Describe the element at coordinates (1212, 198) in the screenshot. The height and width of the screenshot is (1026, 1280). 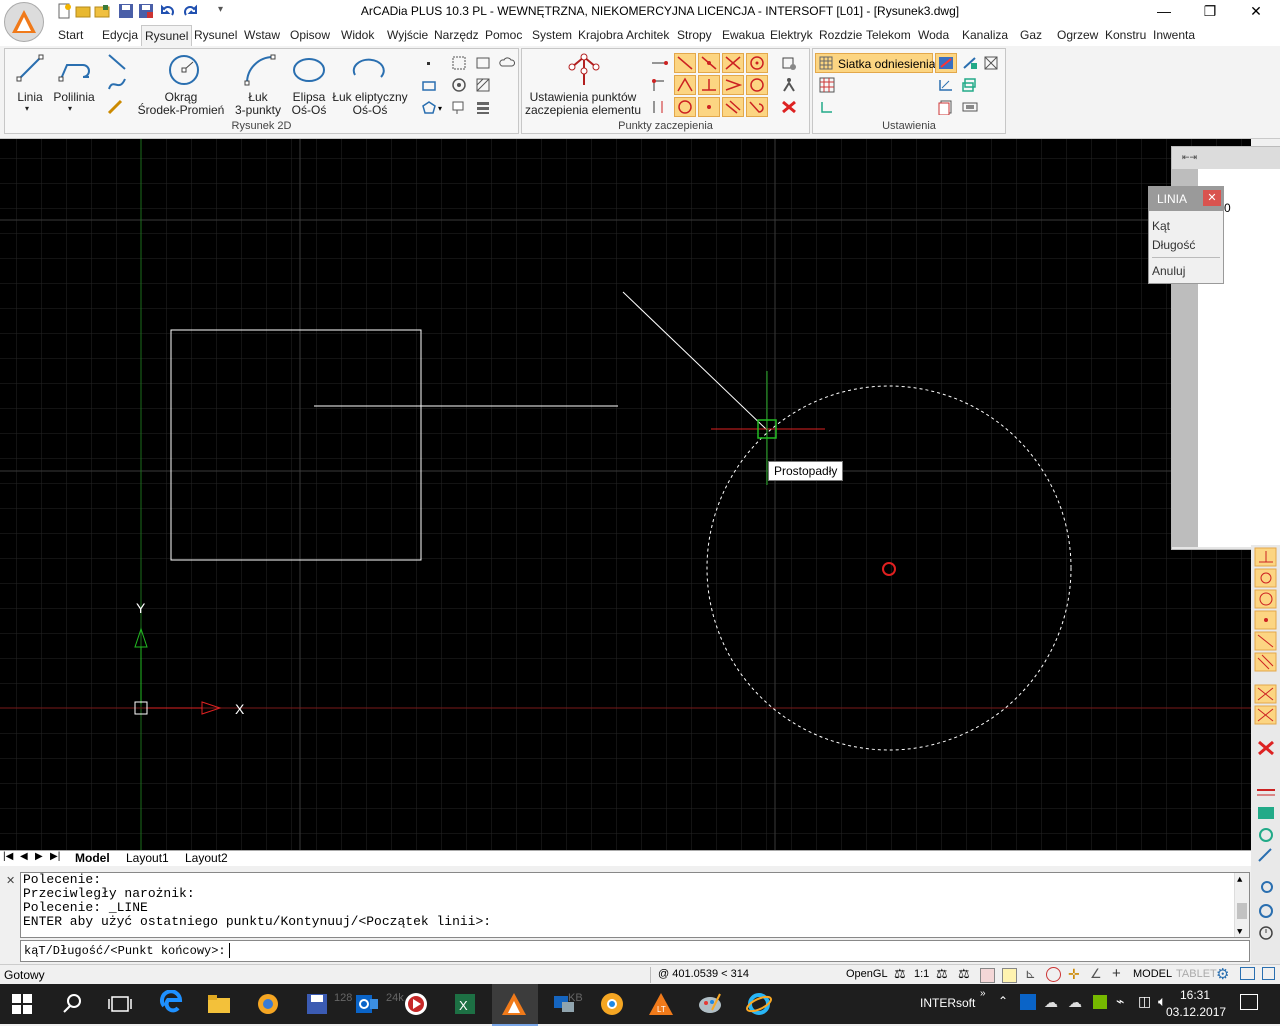
I see `popup-close-button: ✕` at that location.